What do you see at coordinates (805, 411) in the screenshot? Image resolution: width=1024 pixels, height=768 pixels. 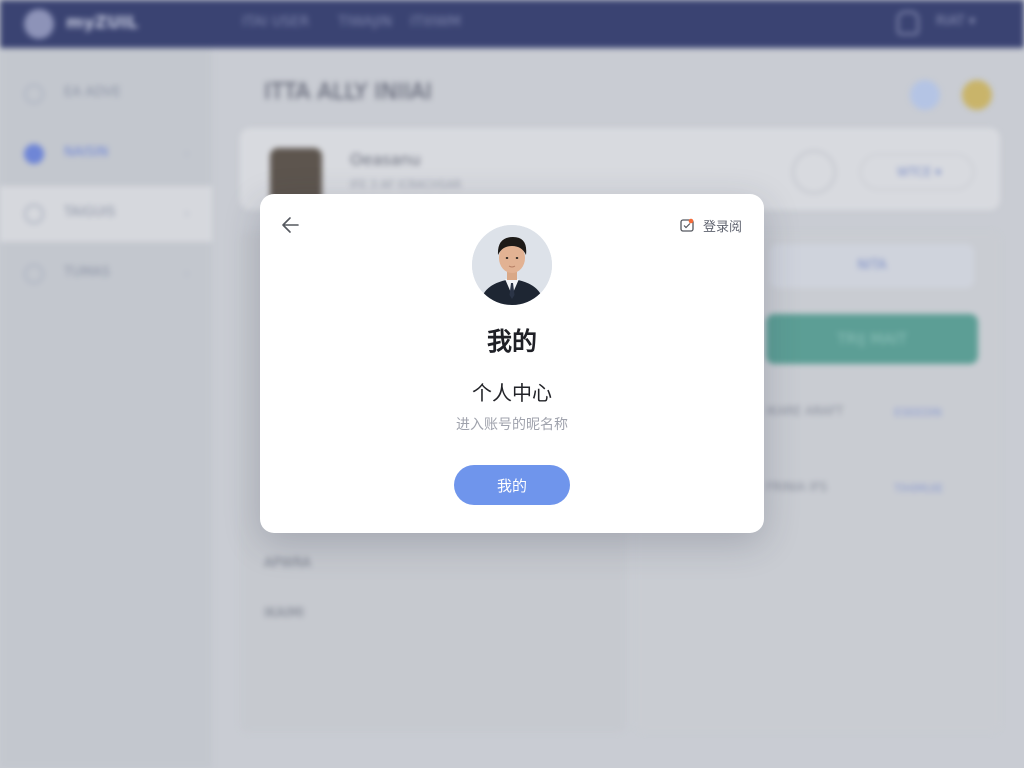 I see `right-row-label: IKARE ARAFT` at bounding box center [805, 411].